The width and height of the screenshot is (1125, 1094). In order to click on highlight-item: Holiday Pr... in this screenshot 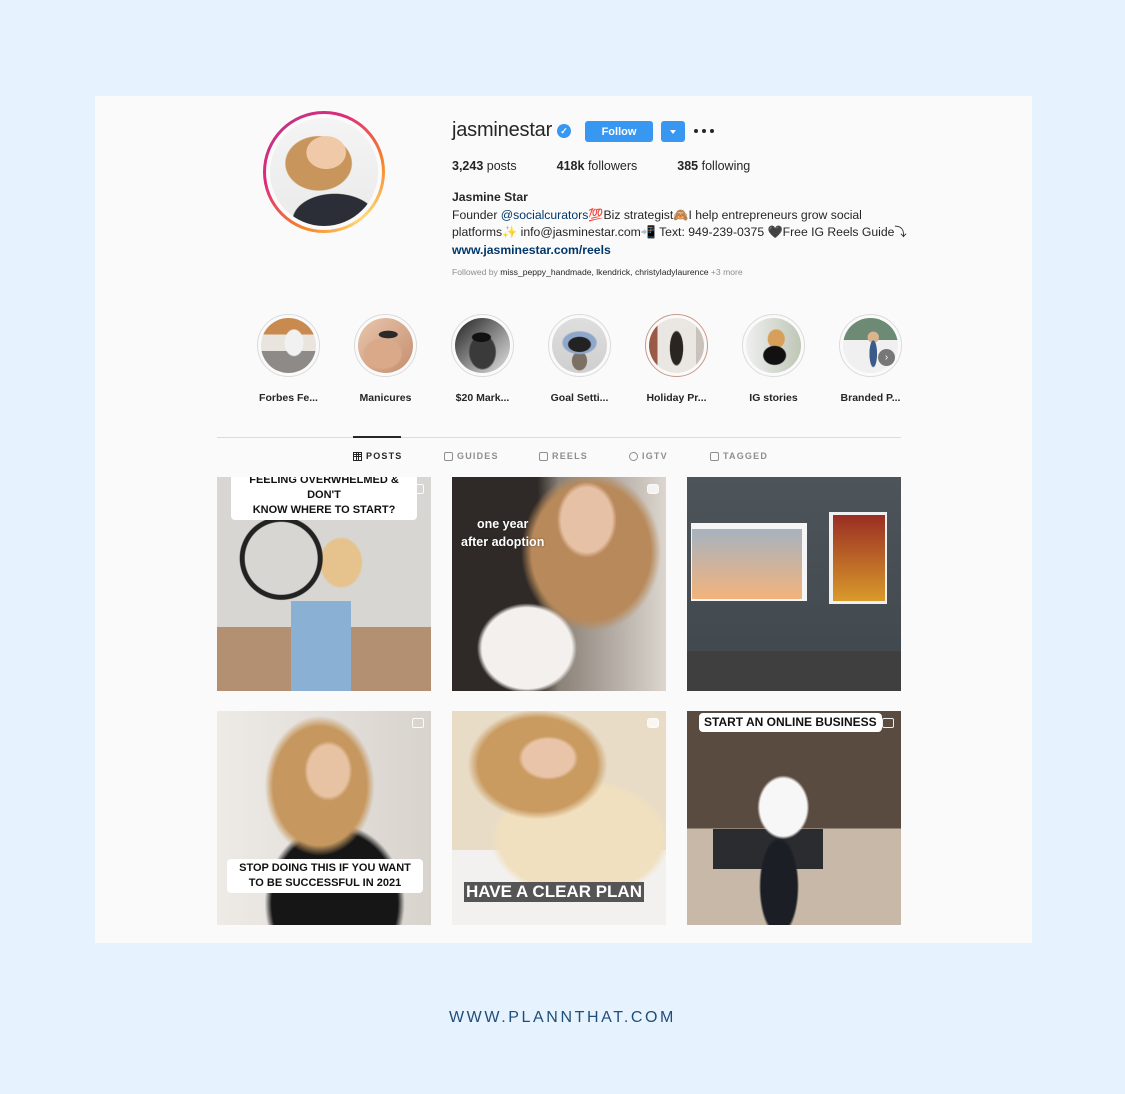, I will do `click(676, 359)`.